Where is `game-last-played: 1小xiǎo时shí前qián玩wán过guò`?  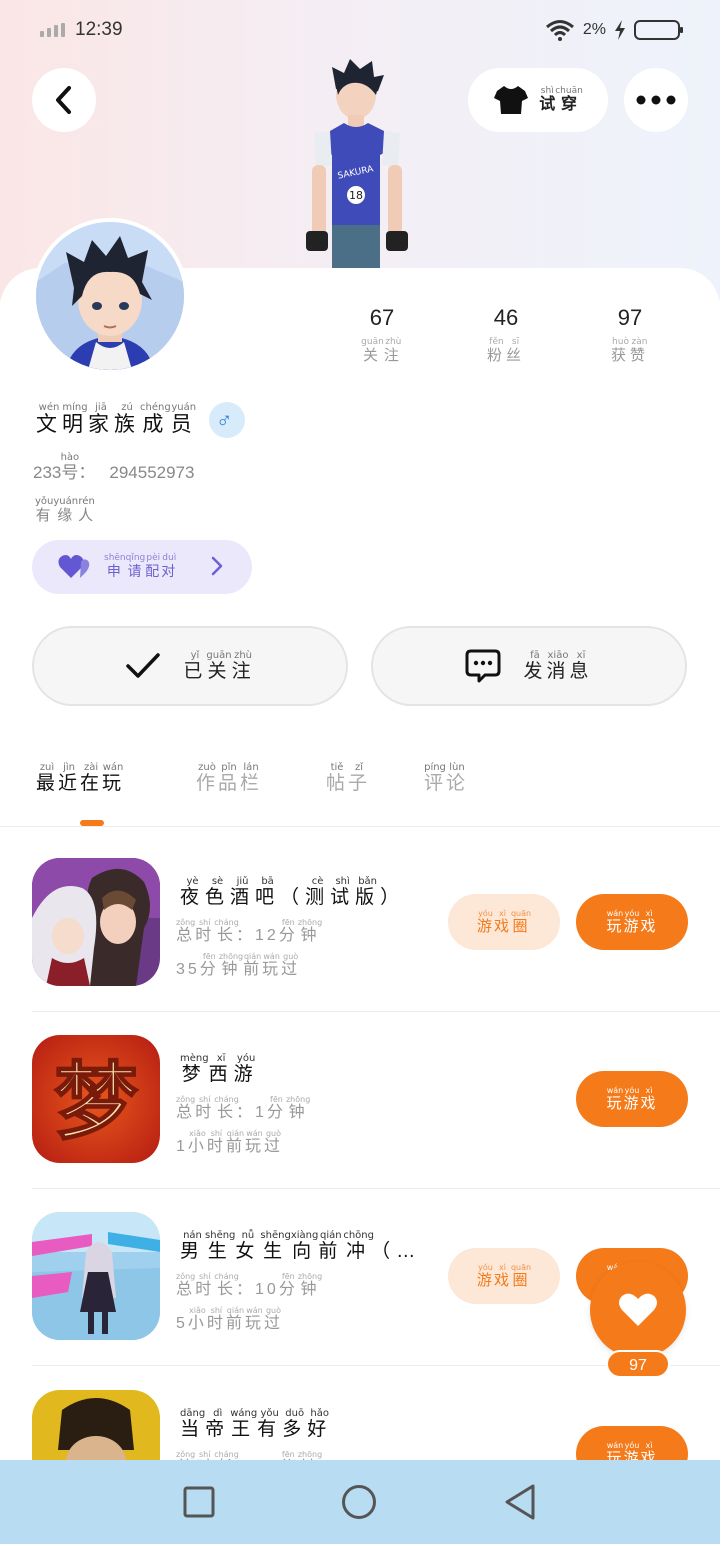
game-last-played: 1小xiǎo时shí前qián玩wán过guò is located at coordinates (229, 1142).